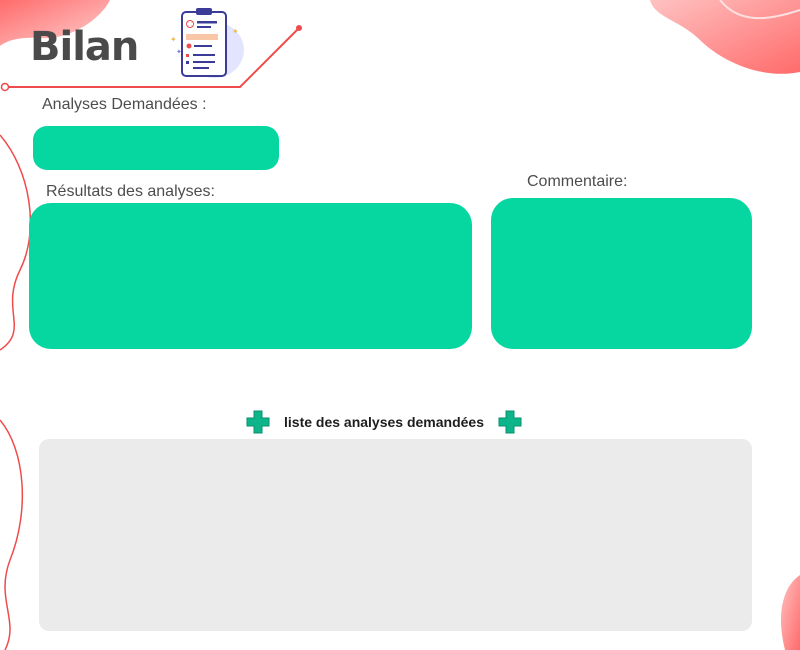 Image resolution: width=800 pixels, height=650 pixels. What do you see at coordinates (130, 191) in the screenshot?
I see `results-label: Résultats des analyses:` at bounding box center [130, 191].